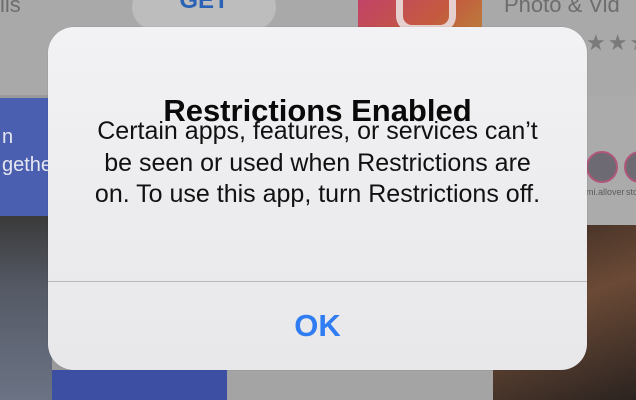  What do you see at coordinates (611, 42) in the screenshot?
I see `rating-stars: ★★★` at bounding box center [611, 42].